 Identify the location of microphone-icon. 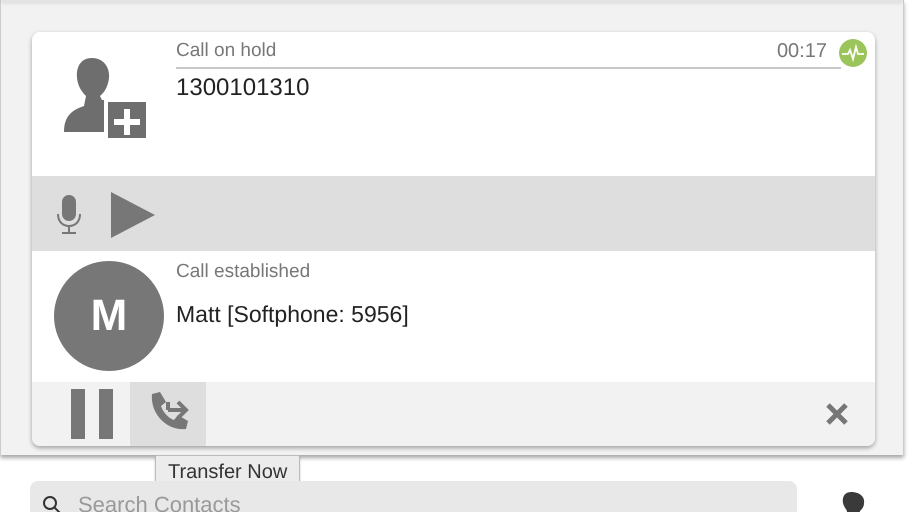
(69, 214).